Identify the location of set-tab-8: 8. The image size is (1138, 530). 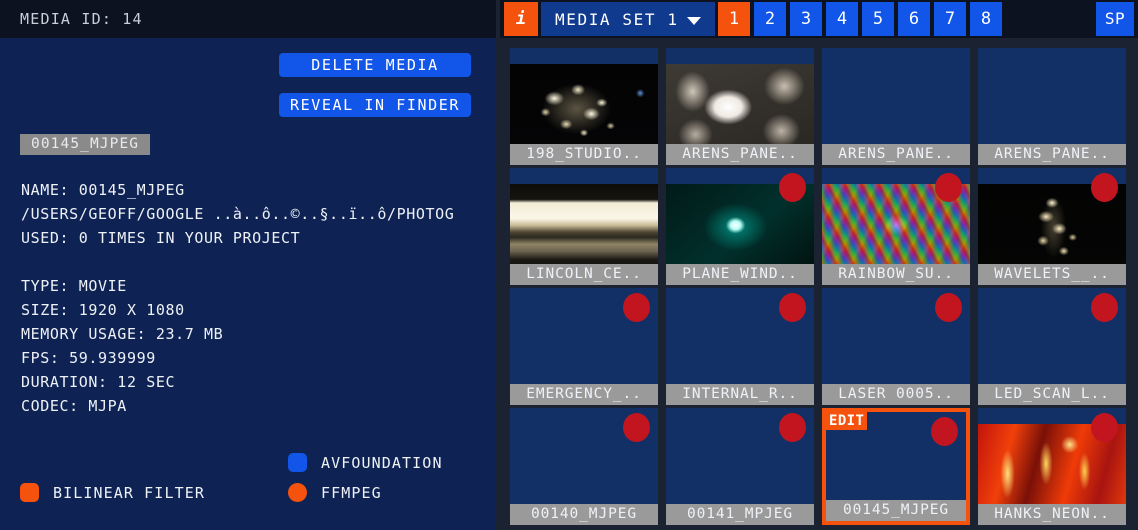
(986, 19).